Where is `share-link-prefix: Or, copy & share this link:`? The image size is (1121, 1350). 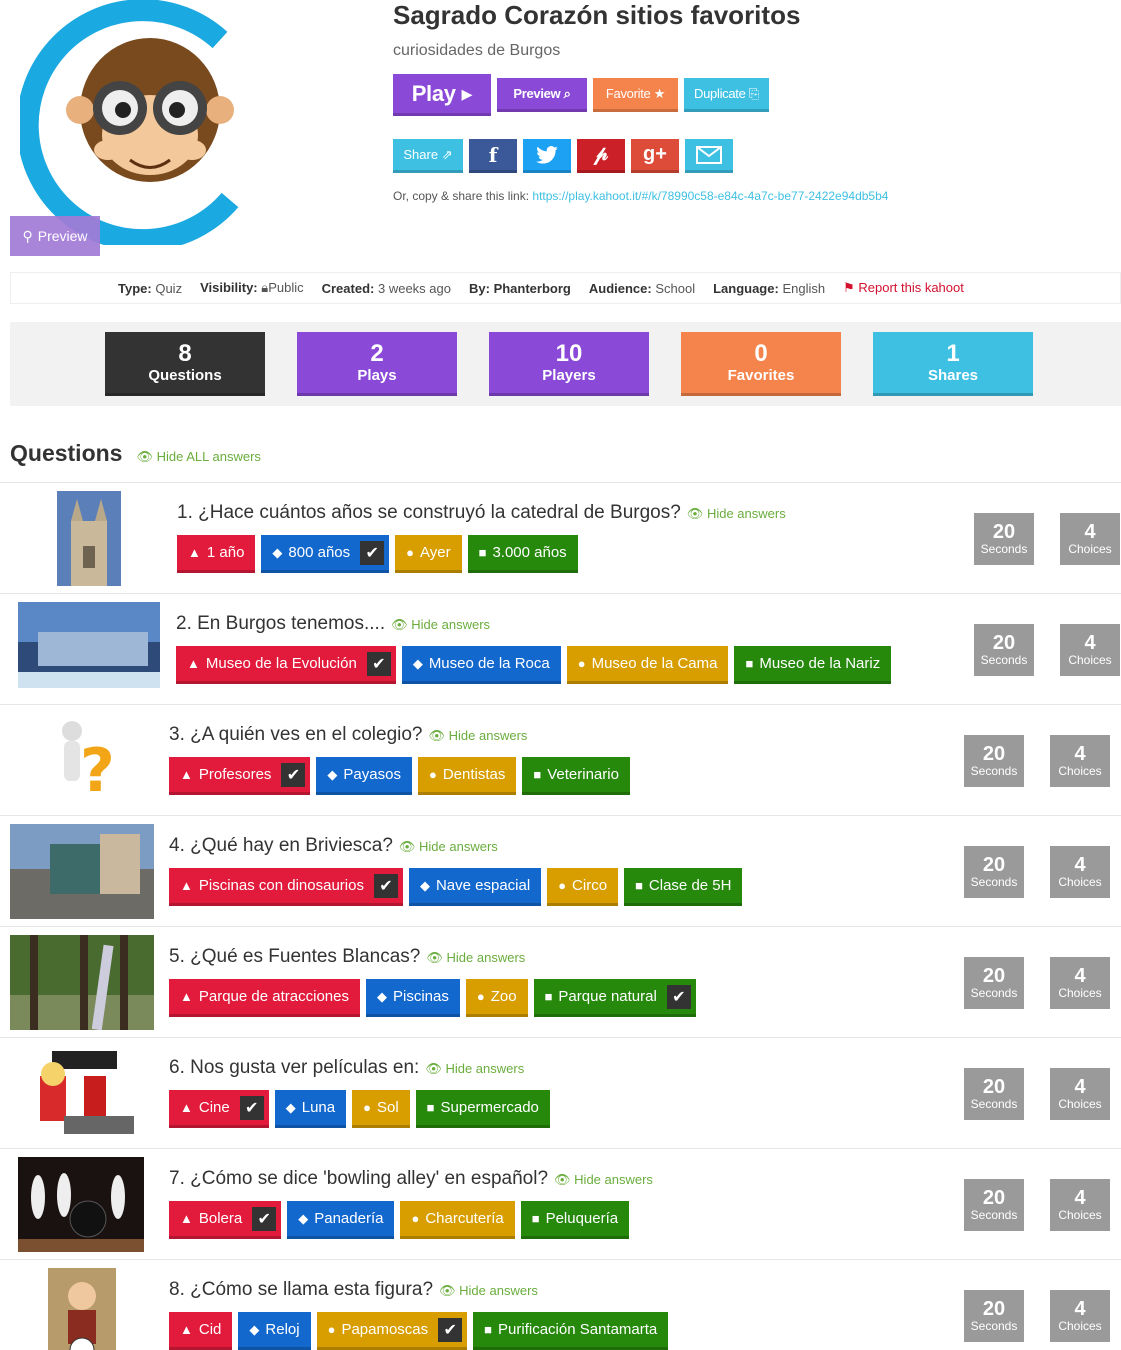
share-link-prefix: Or, copy & share this link: is located at coordinates (461, 196).